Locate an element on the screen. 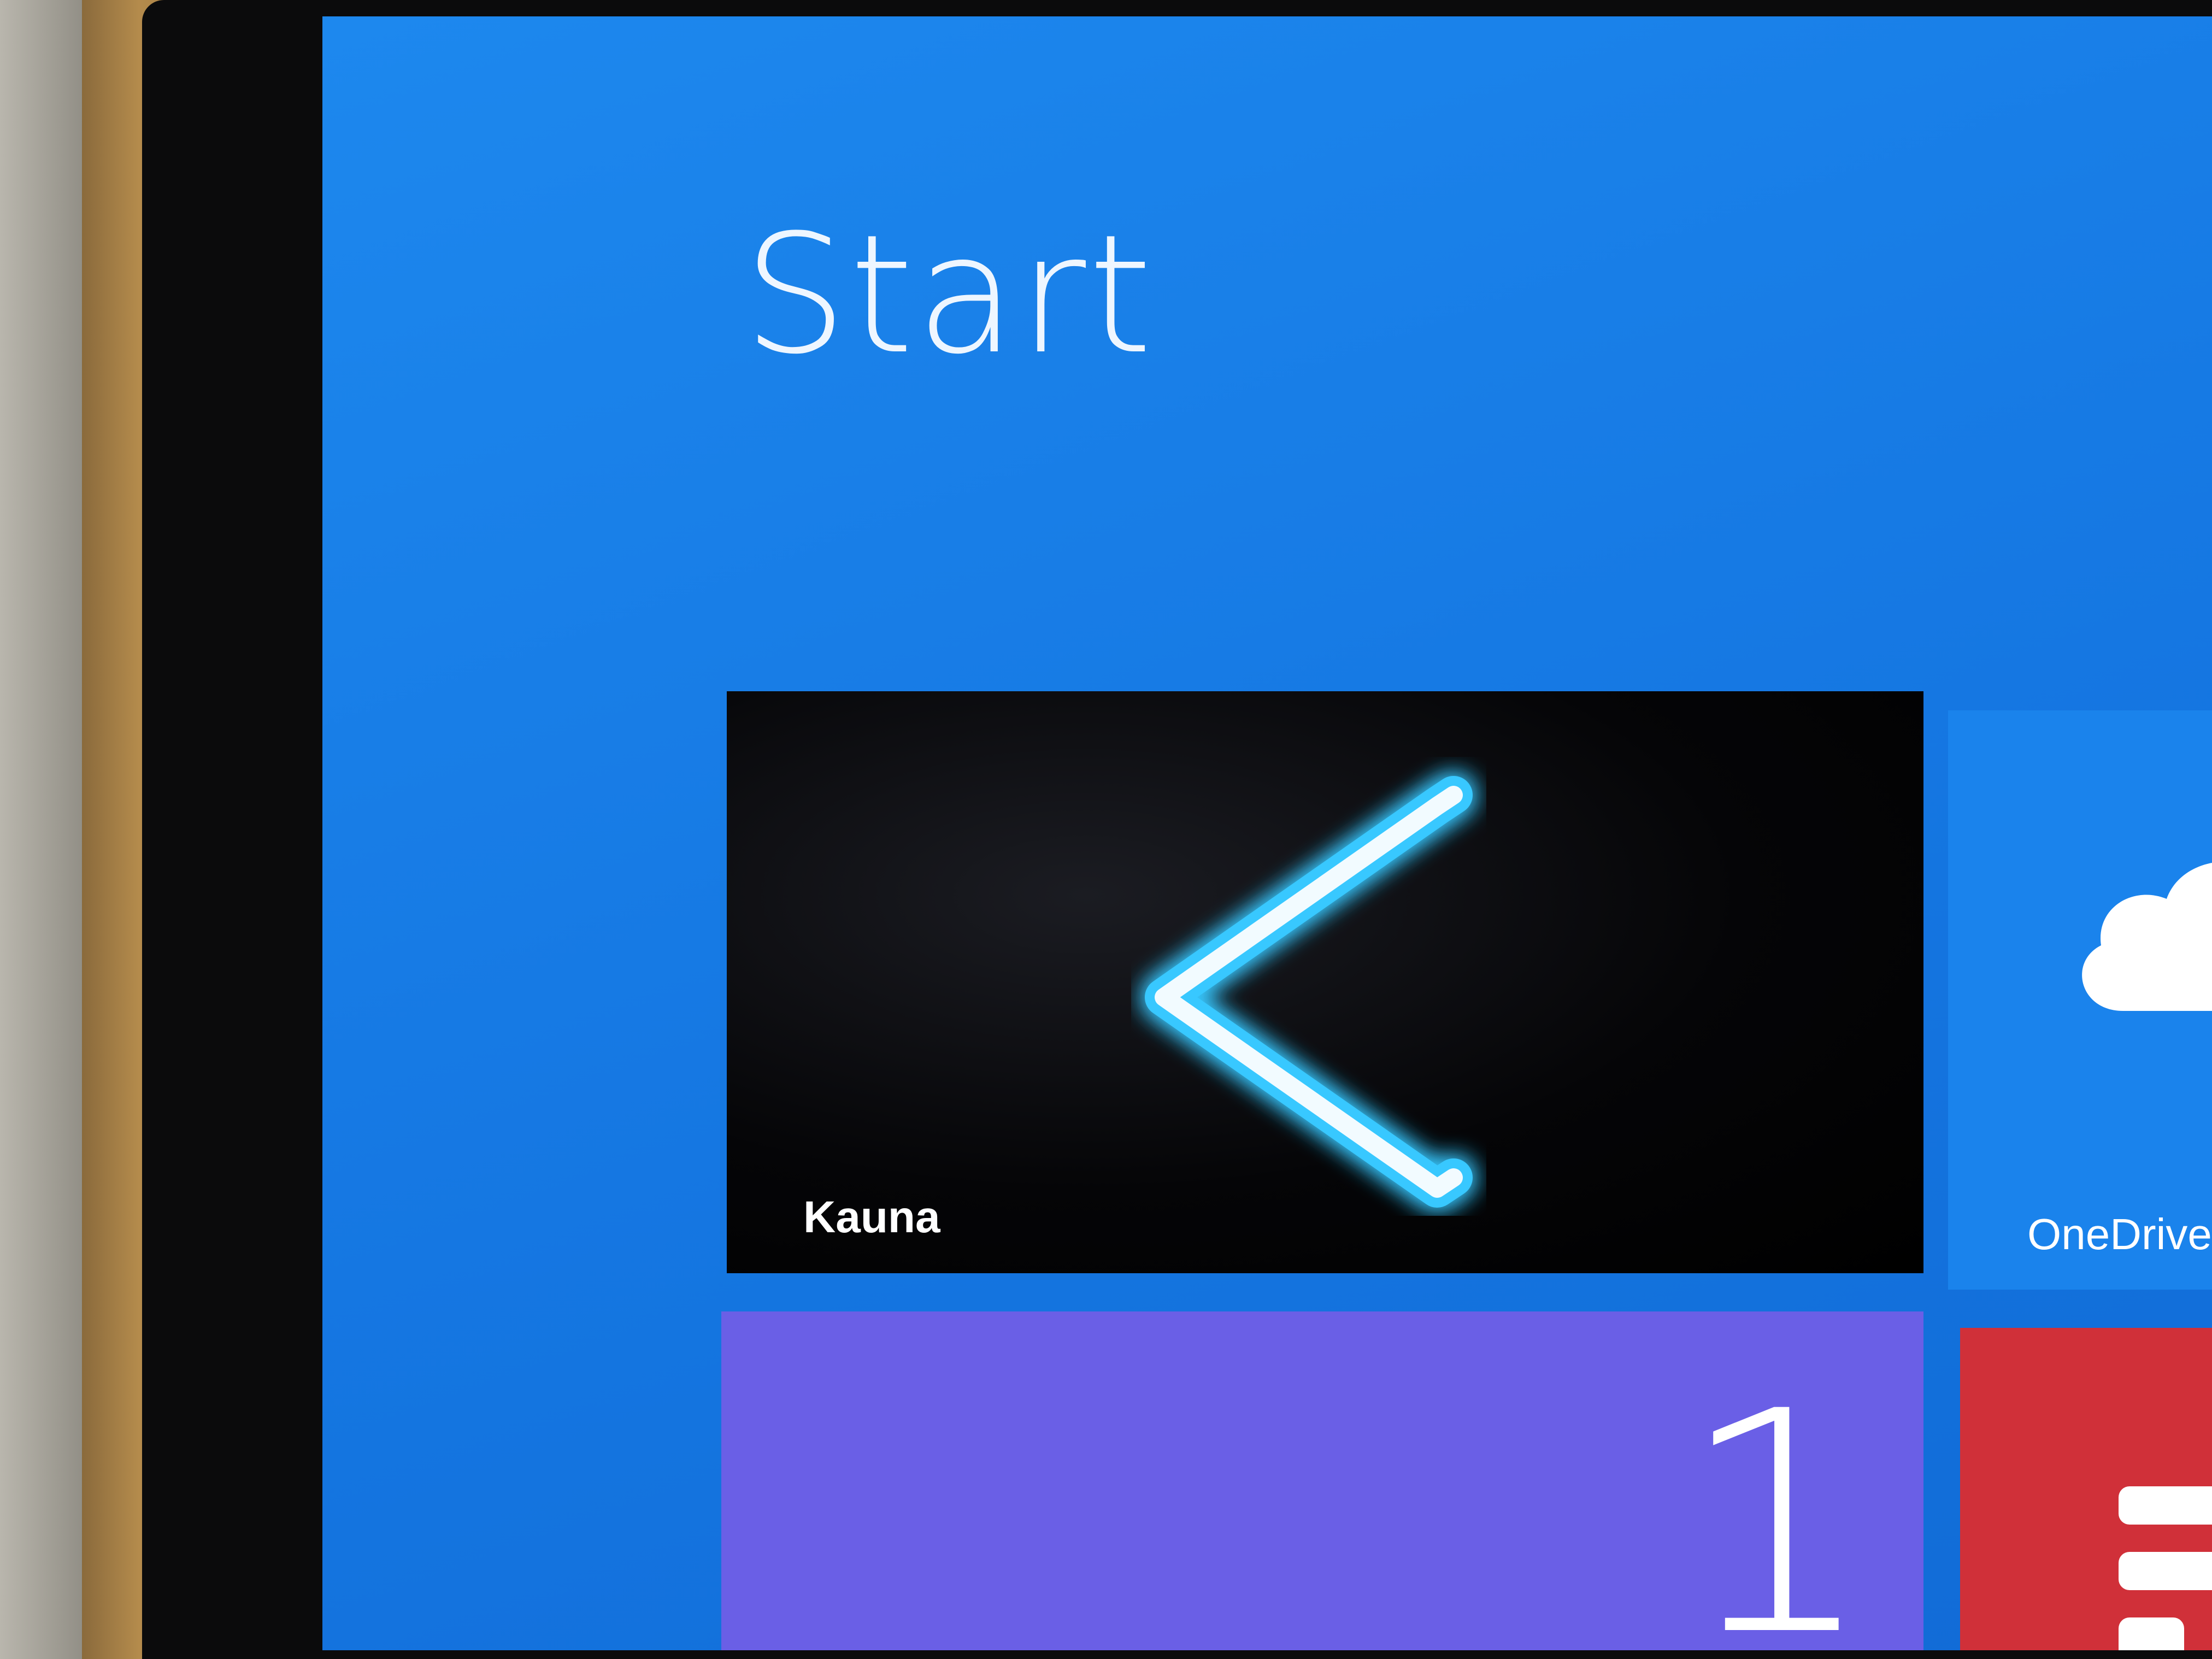  start-title: Start is located at coordinates (949, 294).